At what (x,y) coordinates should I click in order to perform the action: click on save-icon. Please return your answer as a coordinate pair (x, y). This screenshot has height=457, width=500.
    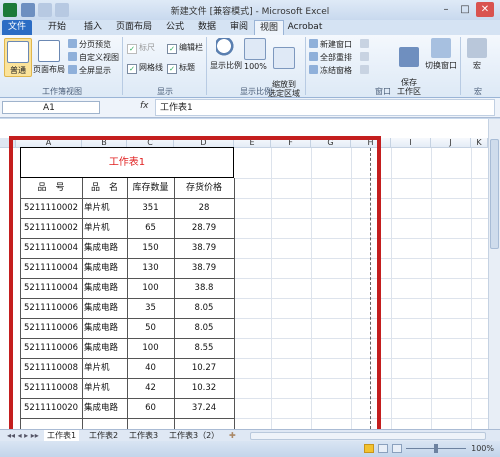
    Looking at the image, I should click on (28, 10).